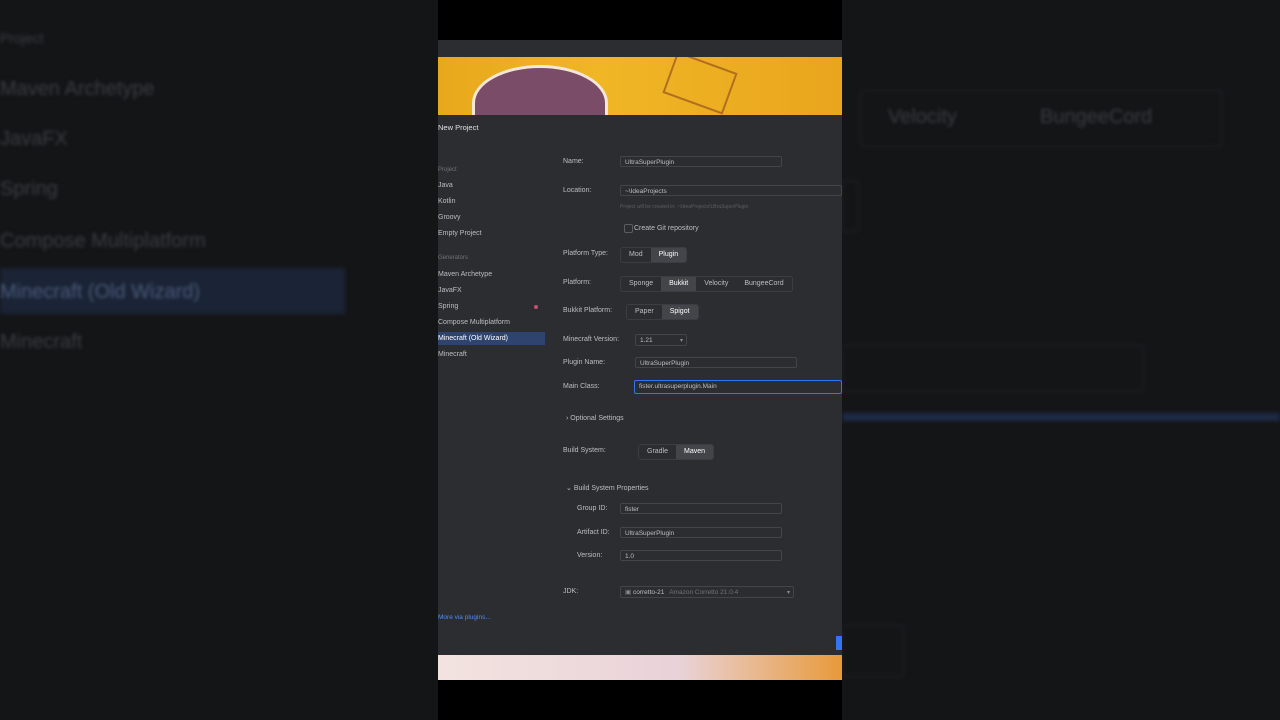 The height and width of the screenshot is (720, 1280). What do you see at coordinates (592, 508) in the screenshot?
I see `group-id-label: Group ID:` at bounding box center [592, 508].